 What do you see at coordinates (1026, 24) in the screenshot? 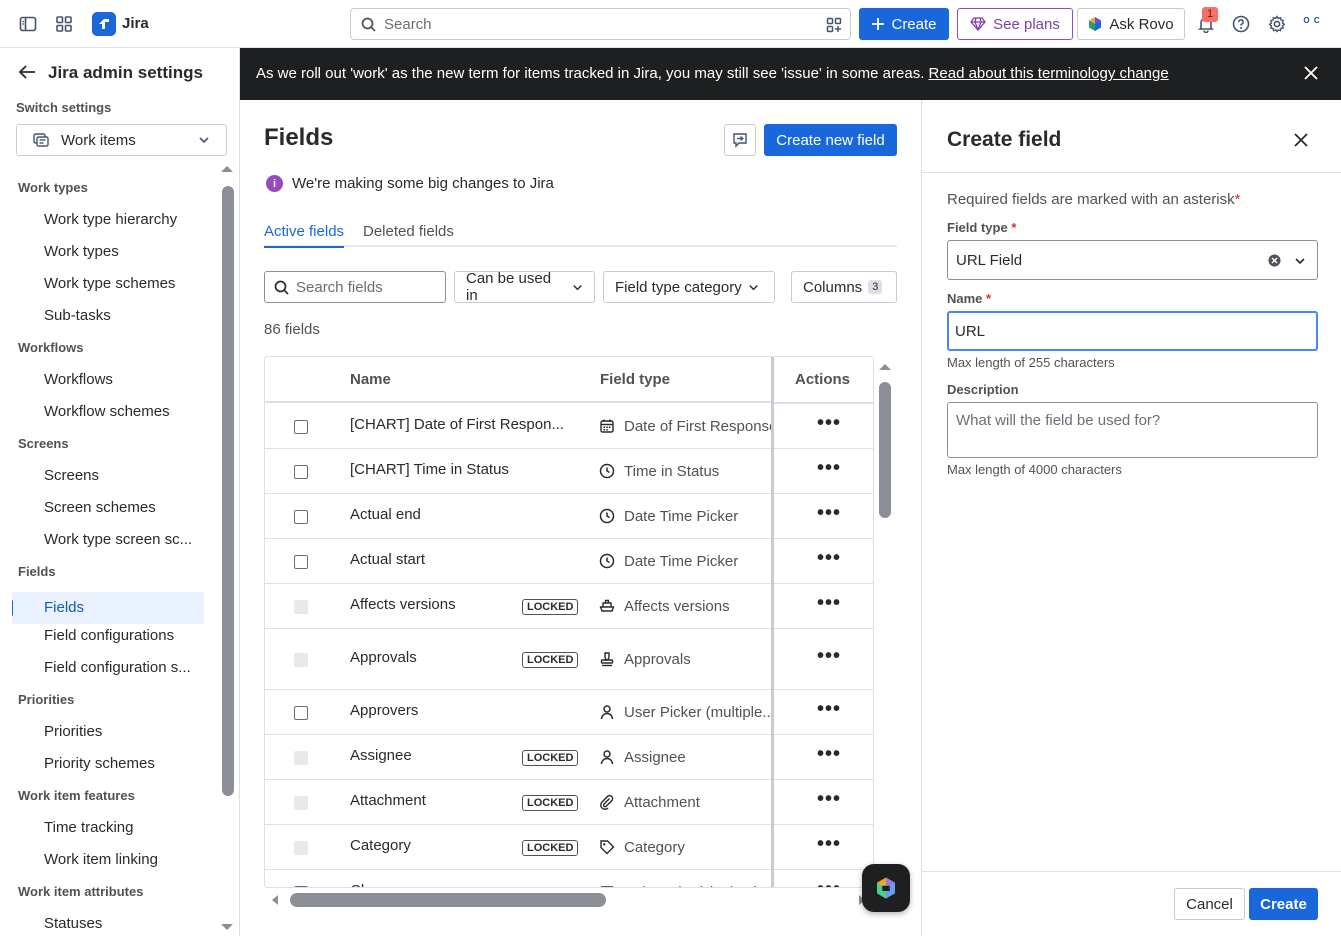
I see `see-plans-label: See plans` at bounding box center [1026, 24].